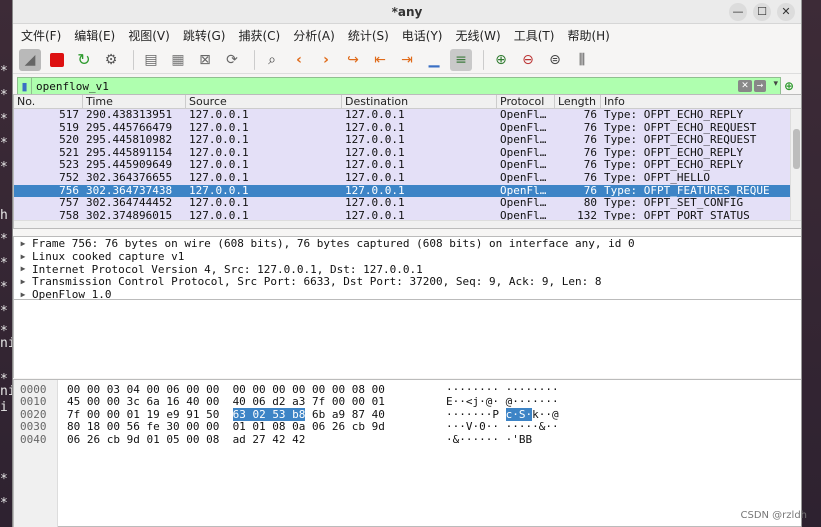  What do you see at coordinates (57, 60) in the screenshot?
I see `stop-capture-icon` at bounding box center [57, 60].